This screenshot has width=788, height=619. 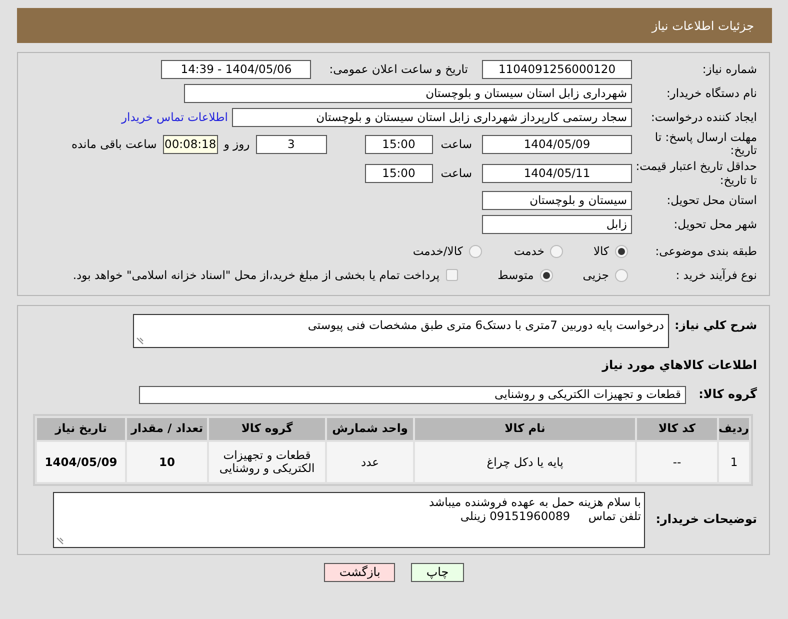 What do you see at coordinates (712, 200) in the screenshot?
I see `field-label: استان محل تحویل:` at bounding box center [712, 200].